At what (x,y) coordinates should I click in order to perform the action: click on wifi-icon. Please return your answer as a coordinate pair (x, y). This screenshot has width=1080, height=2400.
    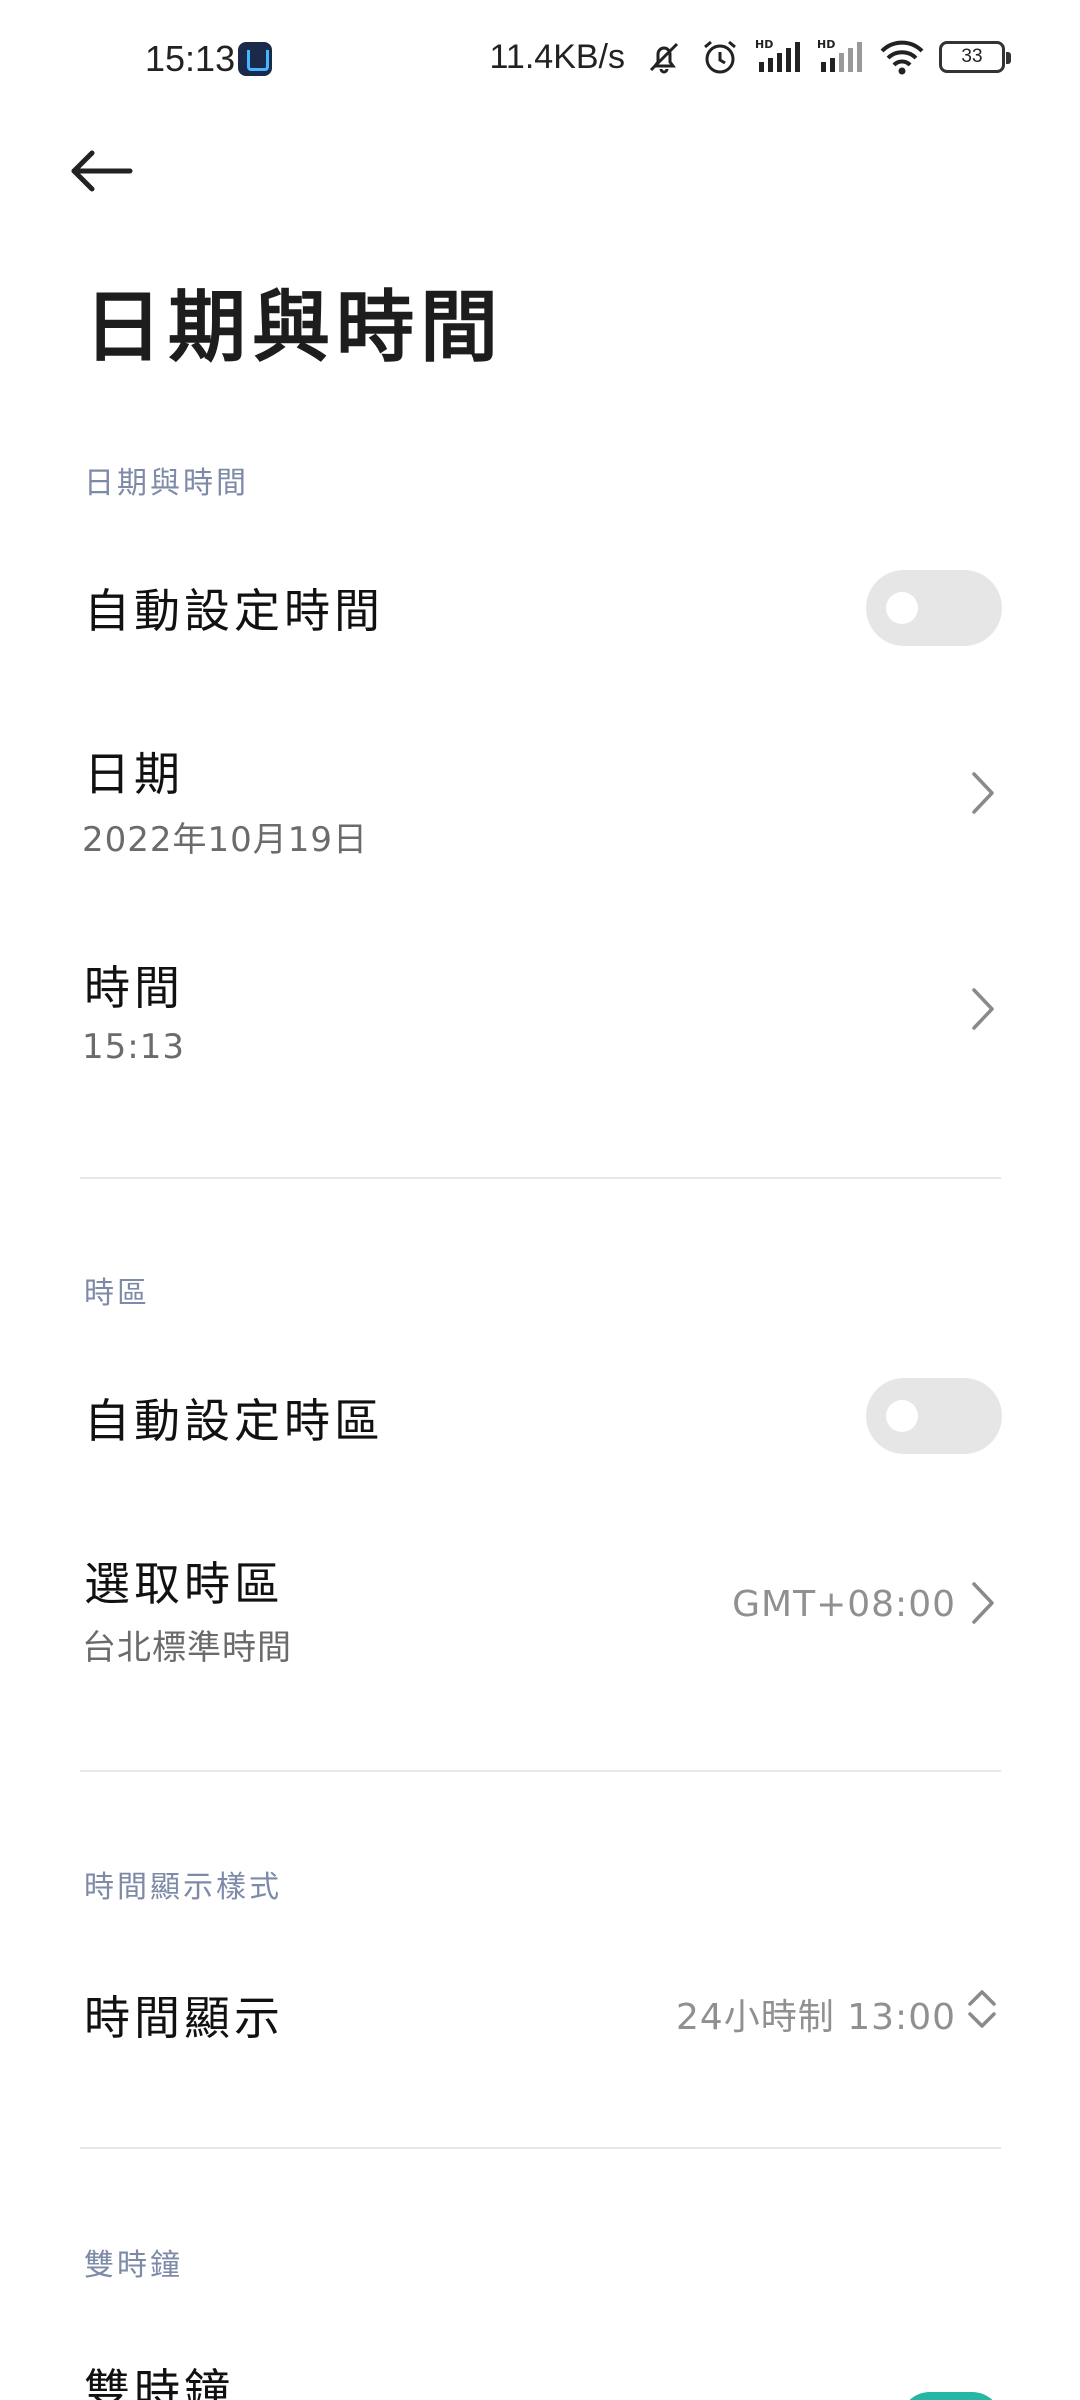
    Looking at the image, I should click on (902, 57).